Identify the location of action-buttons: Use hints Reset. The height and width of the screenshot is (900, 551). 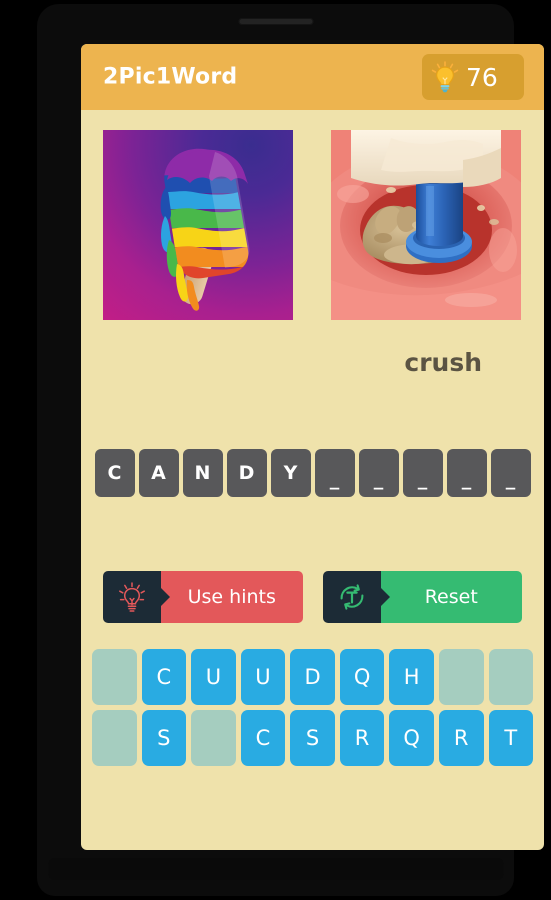
(312, 597).